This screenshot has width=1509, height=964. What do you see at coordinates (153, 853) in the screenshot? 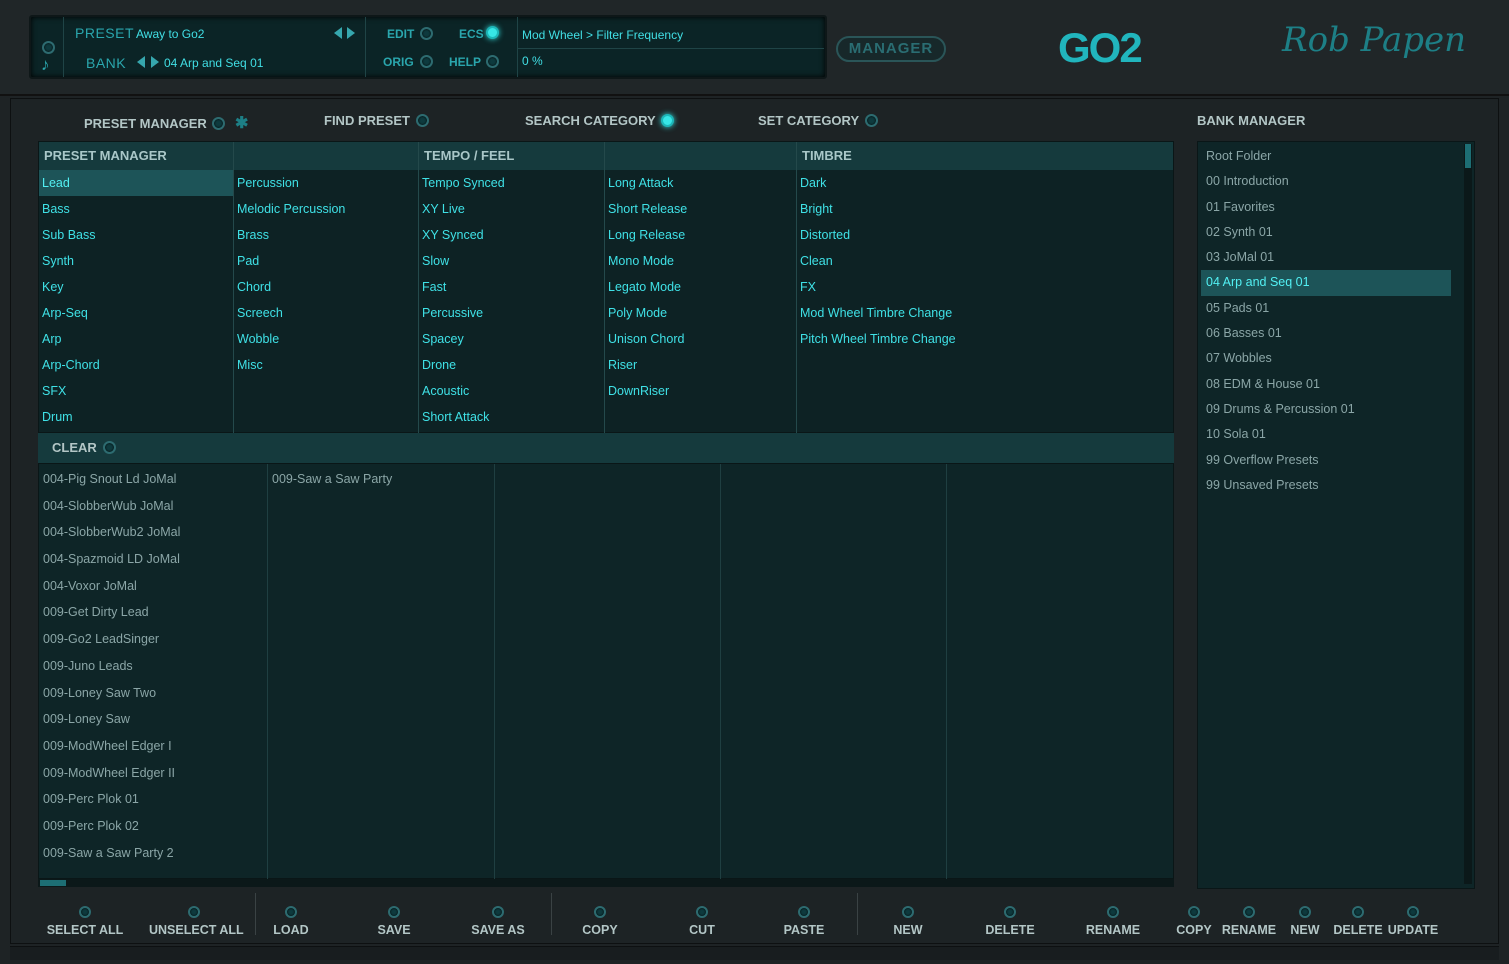
I see `preset-item: 009-Saw a Saw Party 2` at bounding box center [153, 853].